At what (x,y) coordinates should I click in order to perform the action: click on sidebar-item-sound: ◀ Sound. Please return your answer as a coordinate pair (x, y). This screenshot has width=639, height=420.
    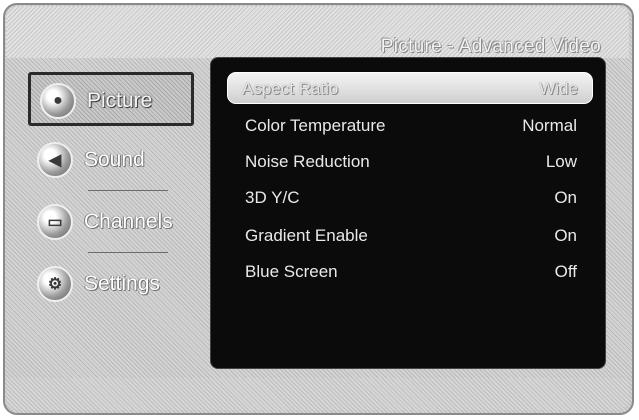
    Looking at the image, I should click on (111, 161).